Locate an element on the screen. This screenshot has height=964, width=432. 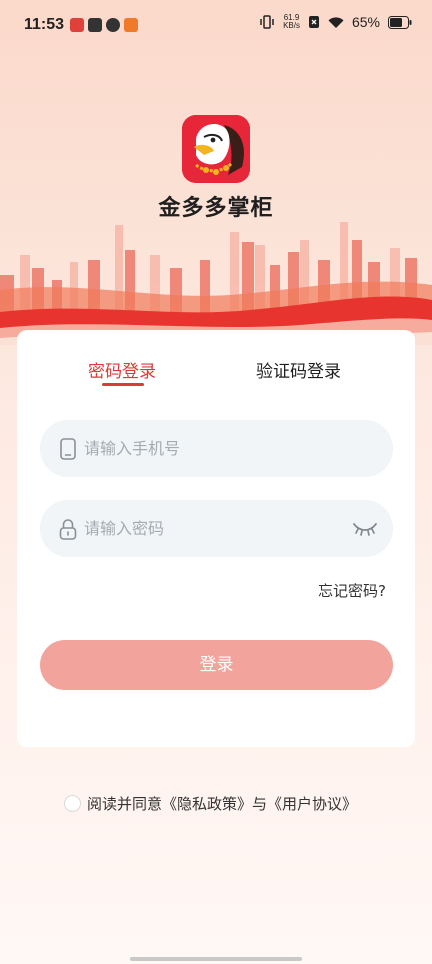
privacy-policy-link: 《隐私政策》 is located at coordinates (207, 803).